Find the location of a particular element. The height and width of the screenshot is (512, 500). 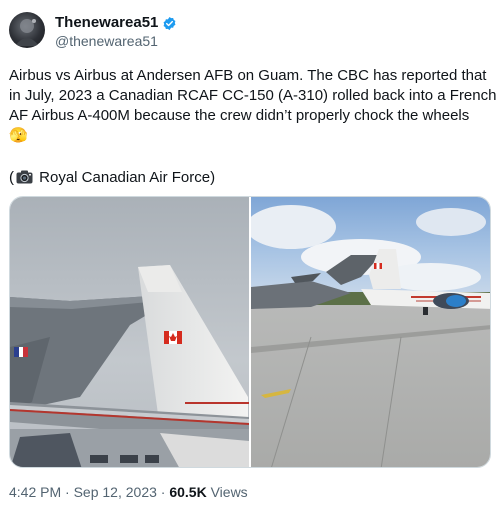

display-name: Thenewarea51 is located at coordinates (106, 23).